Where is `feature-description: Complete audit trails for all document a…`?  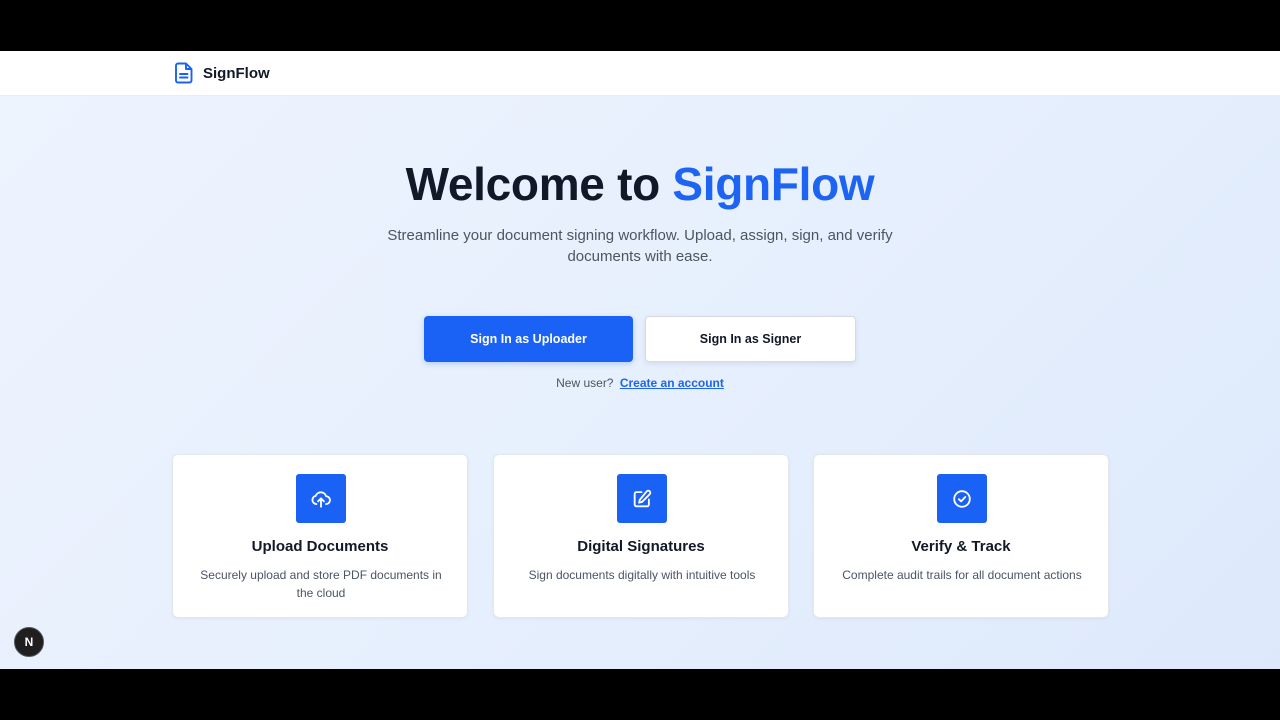 feature-description: Complete audit trails for all document a… is located at coordinates (962, 575).